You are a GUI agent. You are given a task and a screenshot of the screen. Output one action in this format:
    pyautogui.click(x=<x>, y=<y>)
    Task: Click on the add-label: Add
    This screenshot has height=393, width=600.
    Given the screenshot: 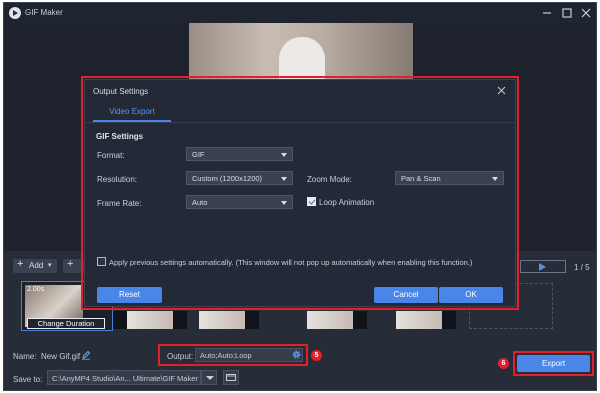 What is the action you would take?
    pyautogui.click(x=36, y=265)
    